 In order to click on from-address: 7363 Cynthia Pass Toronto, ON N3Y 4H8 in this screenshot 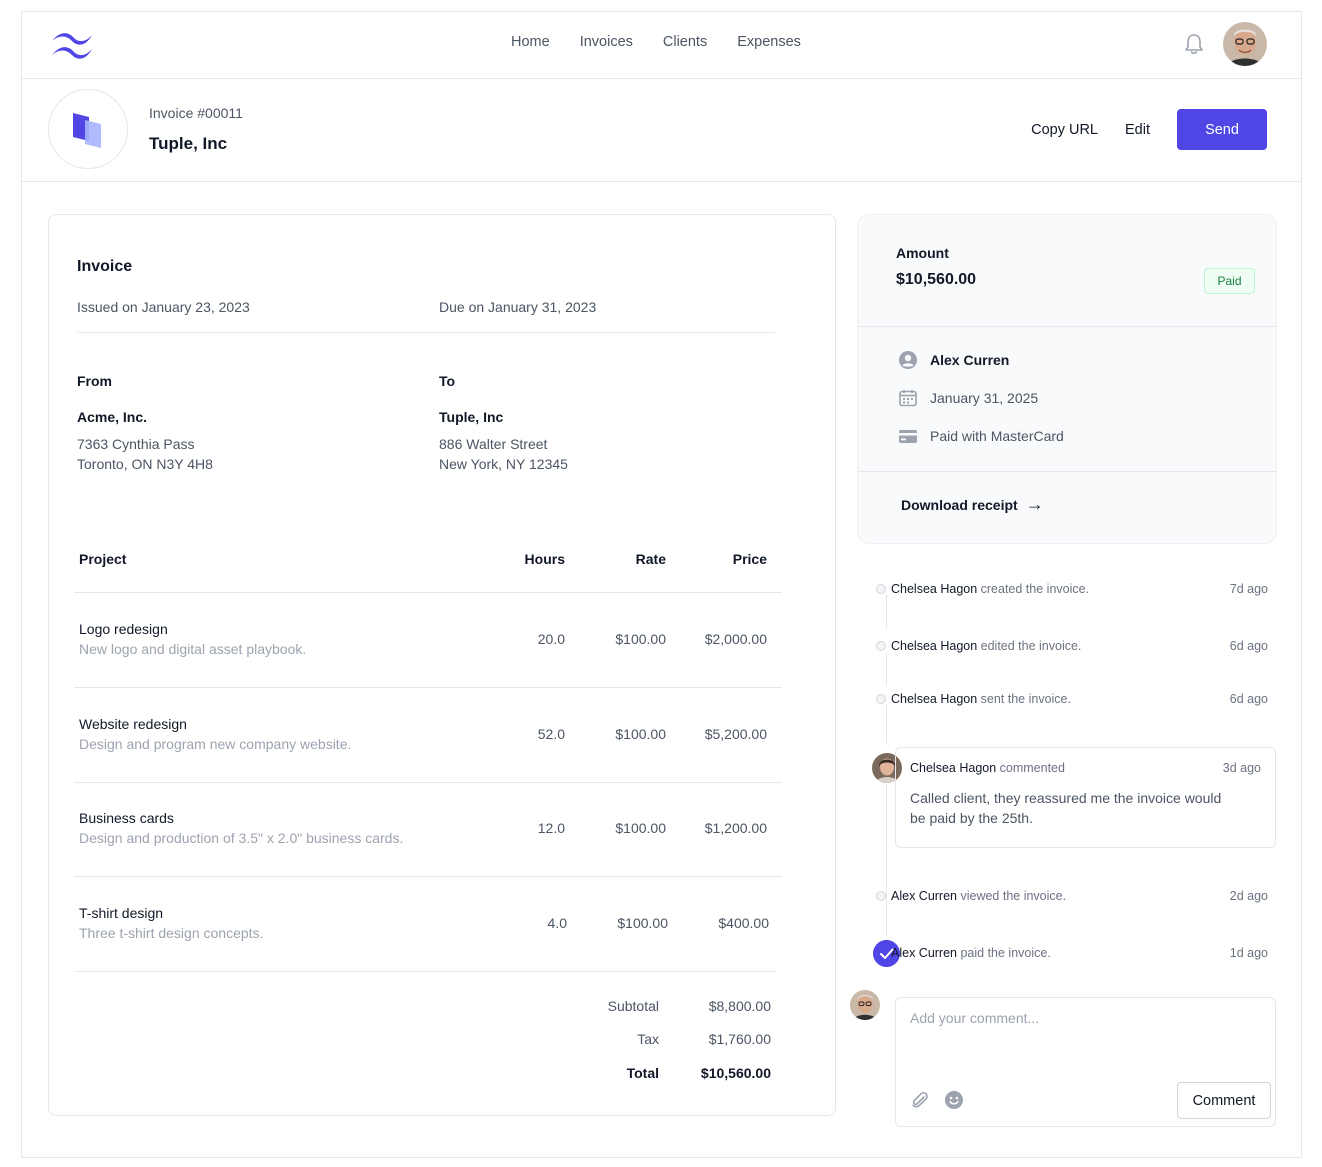, I will do `click(145, 454)`.